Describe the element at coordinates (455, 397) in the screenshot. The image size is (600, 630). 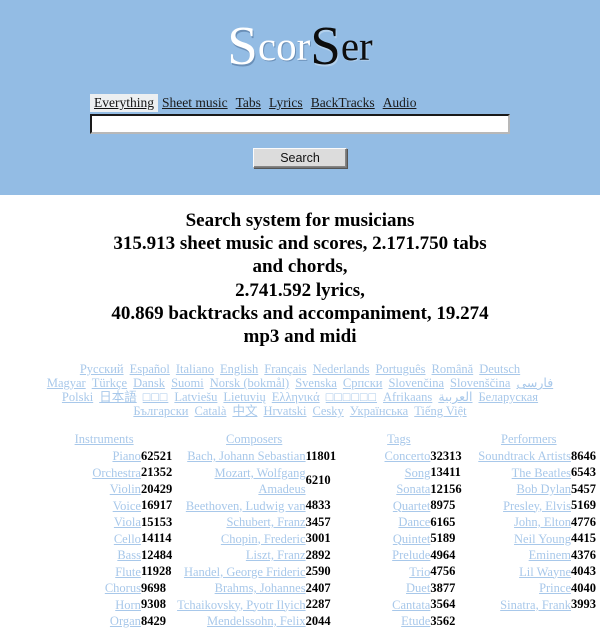
I see `language-link: العربية` at that location.